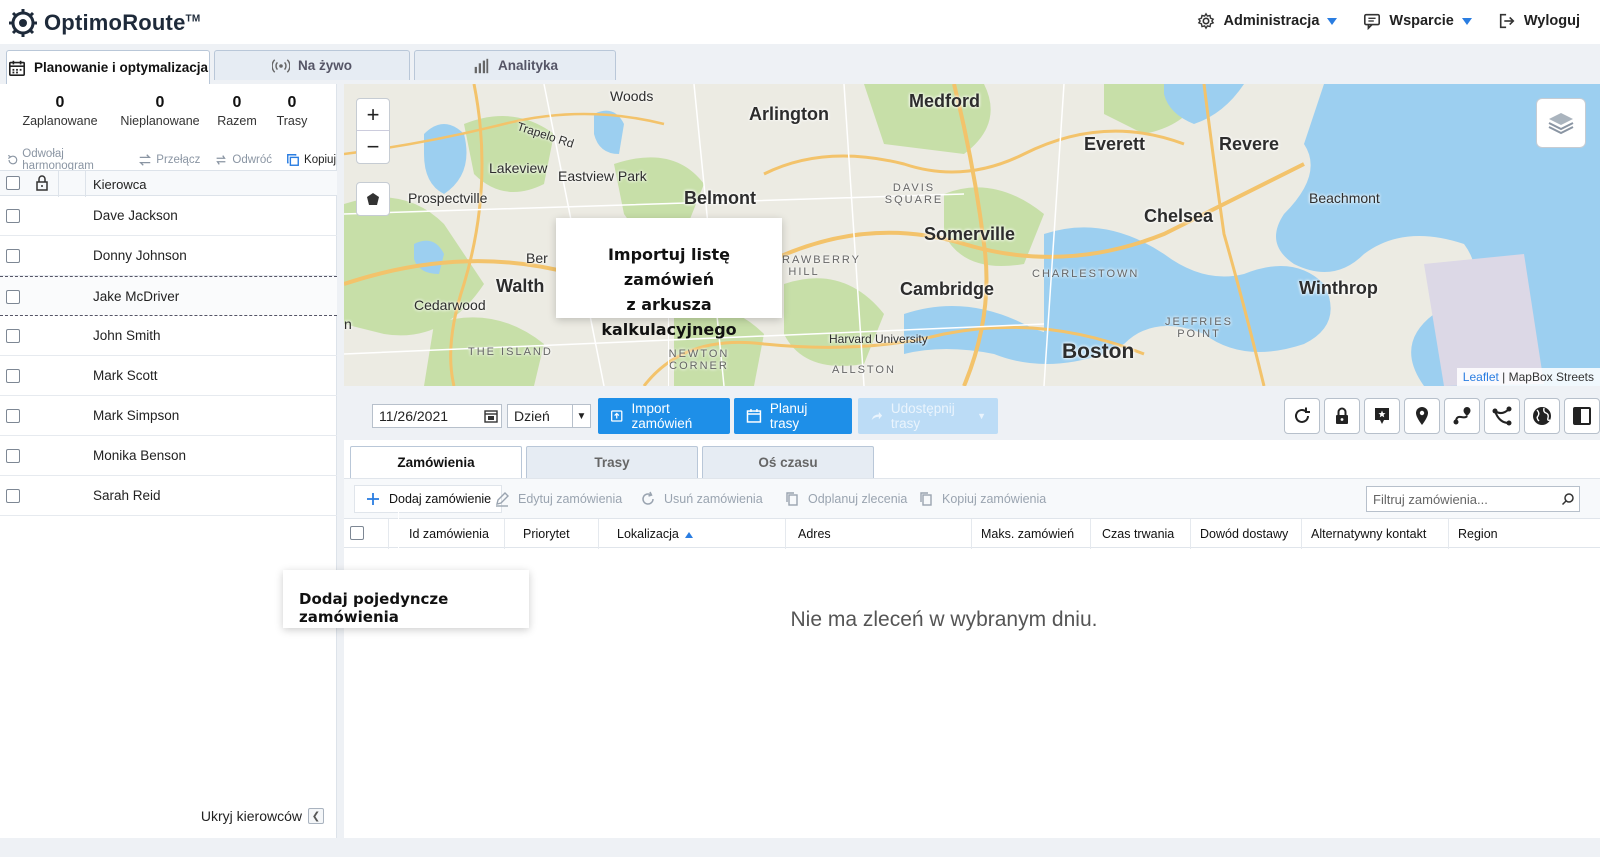 The height and width of the screenshot is (857, 1600). Describe the element at coordinates (546, 534) in the screenshot. I see `column-priority: Priorytet` at that location.